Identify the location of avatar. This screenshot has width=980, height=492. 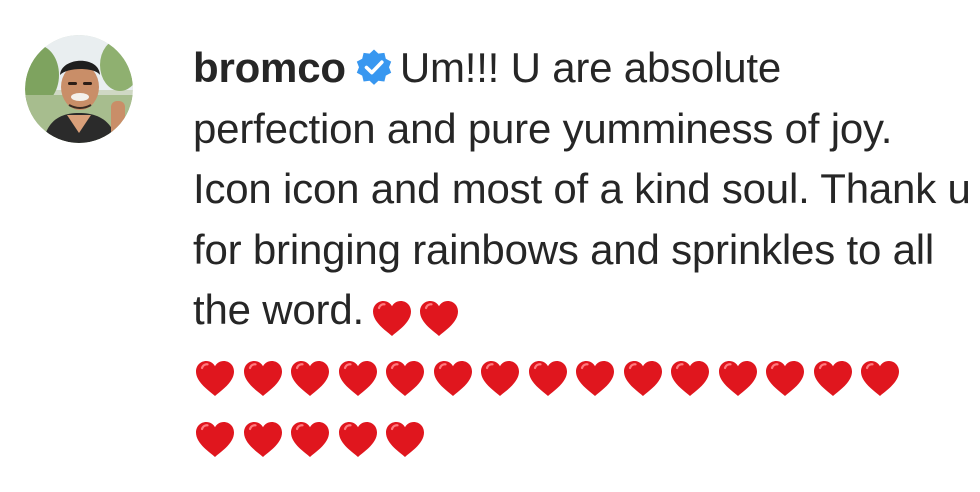
(79, 89).